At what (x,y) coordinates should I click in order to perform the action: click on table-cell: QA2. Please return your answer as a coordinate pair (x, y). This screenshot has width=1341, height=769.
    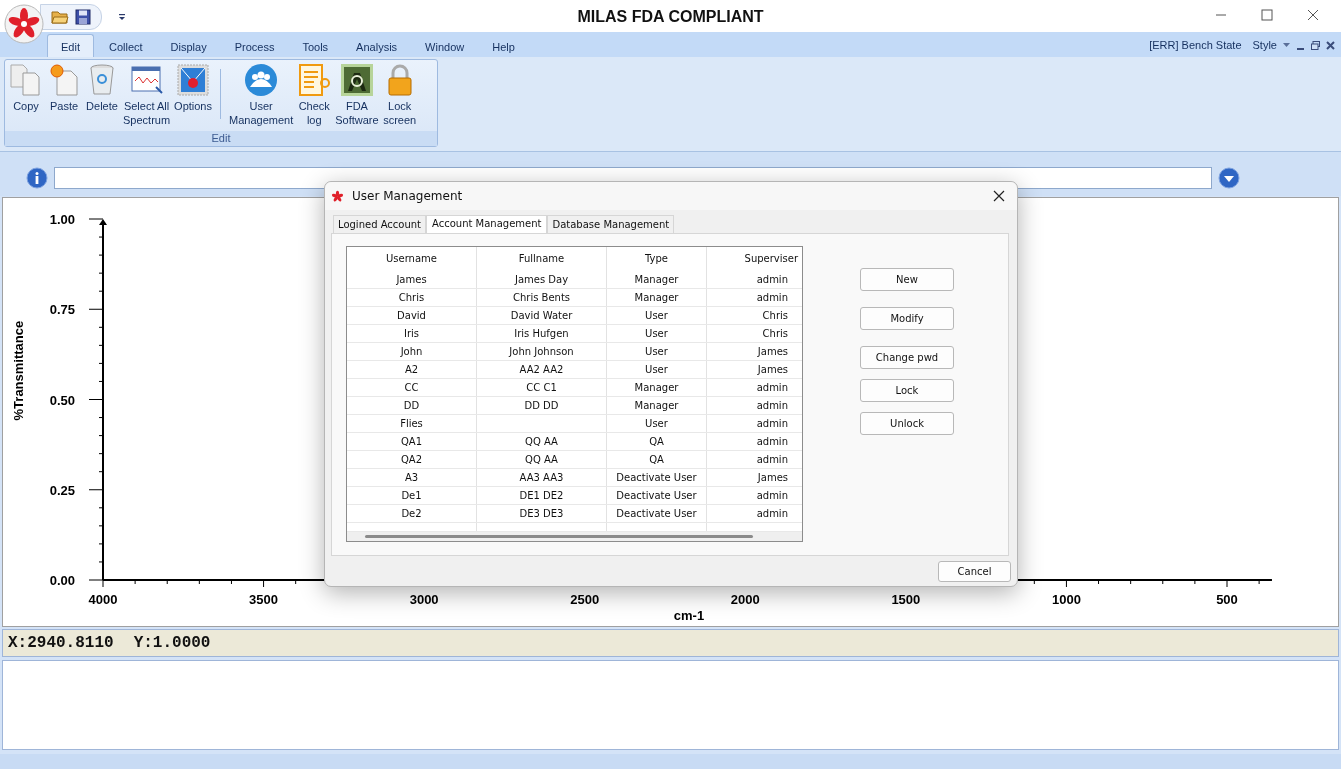
    Looking at the image, I should click on (412, 459).